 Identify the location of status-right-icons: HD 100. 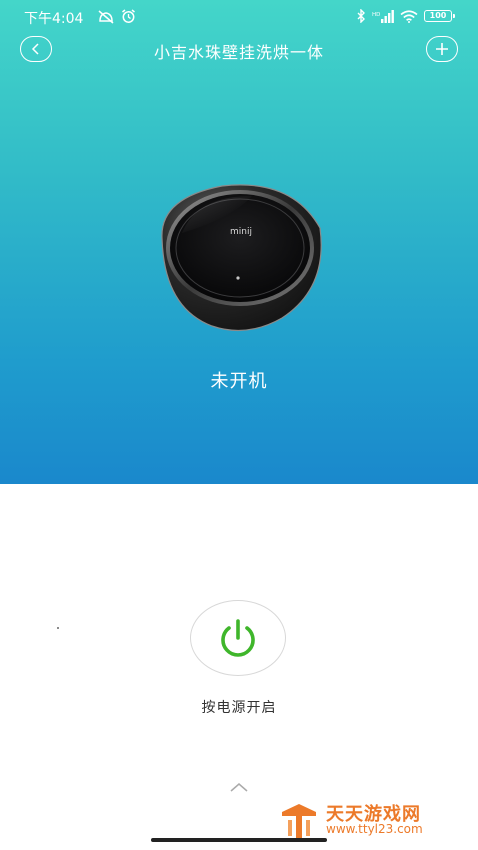
(405, 16).